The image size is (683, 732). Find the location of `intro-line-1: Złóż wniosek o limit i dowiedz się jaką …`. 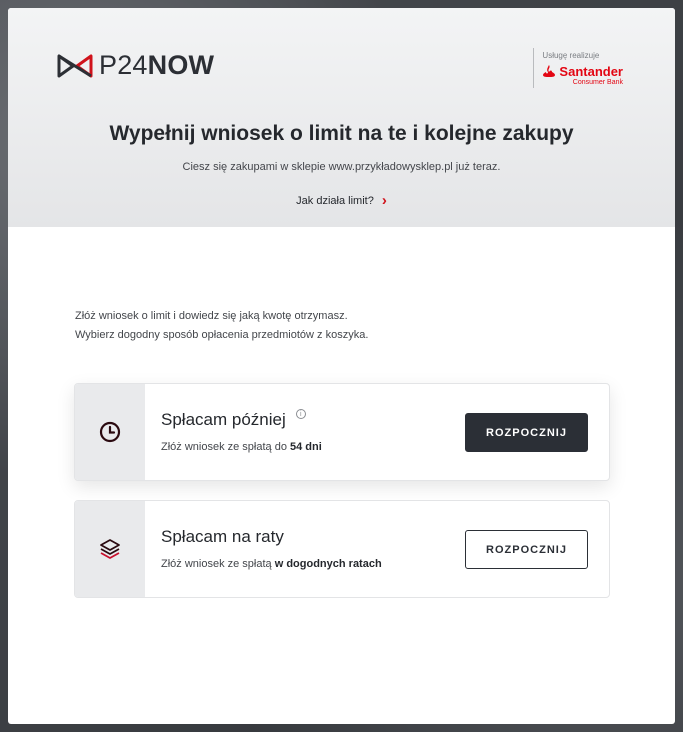

intro-line-1: Złóż wniosek o limit i dowiedz się jaką … is located at coordinates (211, 316).